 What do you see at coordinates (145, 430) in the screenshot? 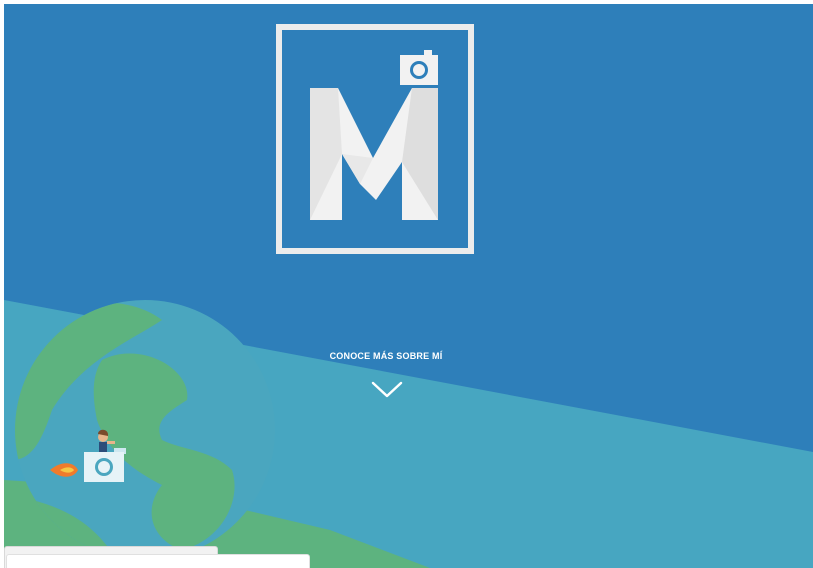
I see `globe-illustration` at bounding box center [145, 430].